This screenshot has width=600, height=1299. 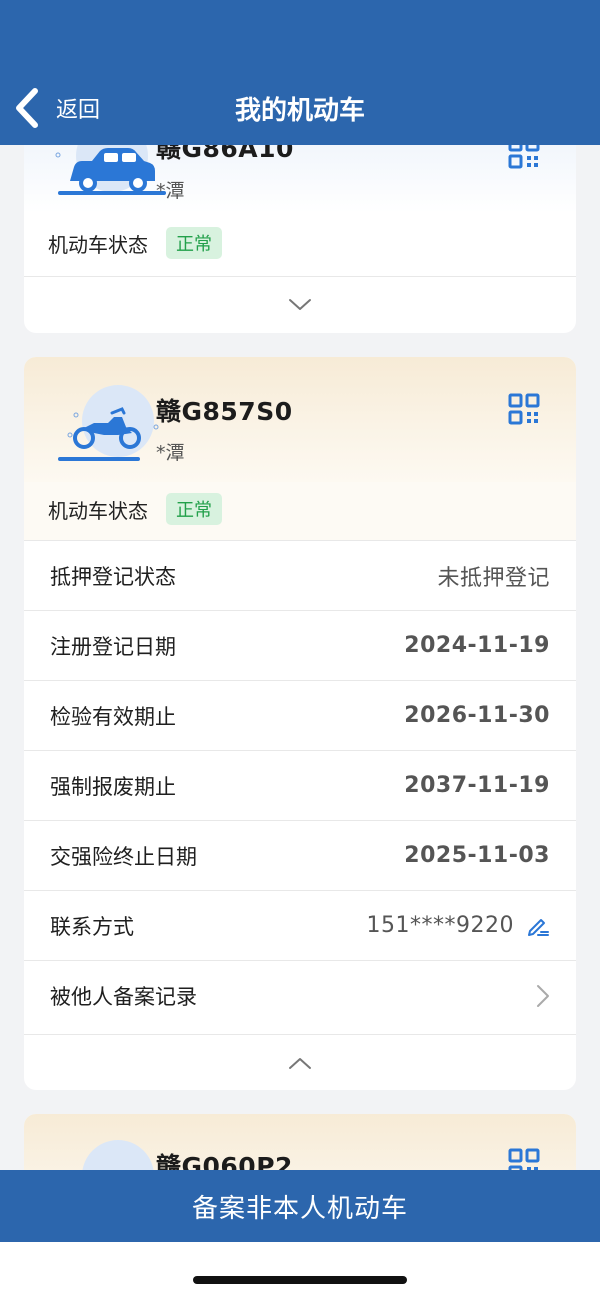 What do you see at coordinates (300, 715) in the screenshot?
I see `detail-row-inspection-valid-until: 检验有效期止 2026-11-30` at bounding box center [300, 715].